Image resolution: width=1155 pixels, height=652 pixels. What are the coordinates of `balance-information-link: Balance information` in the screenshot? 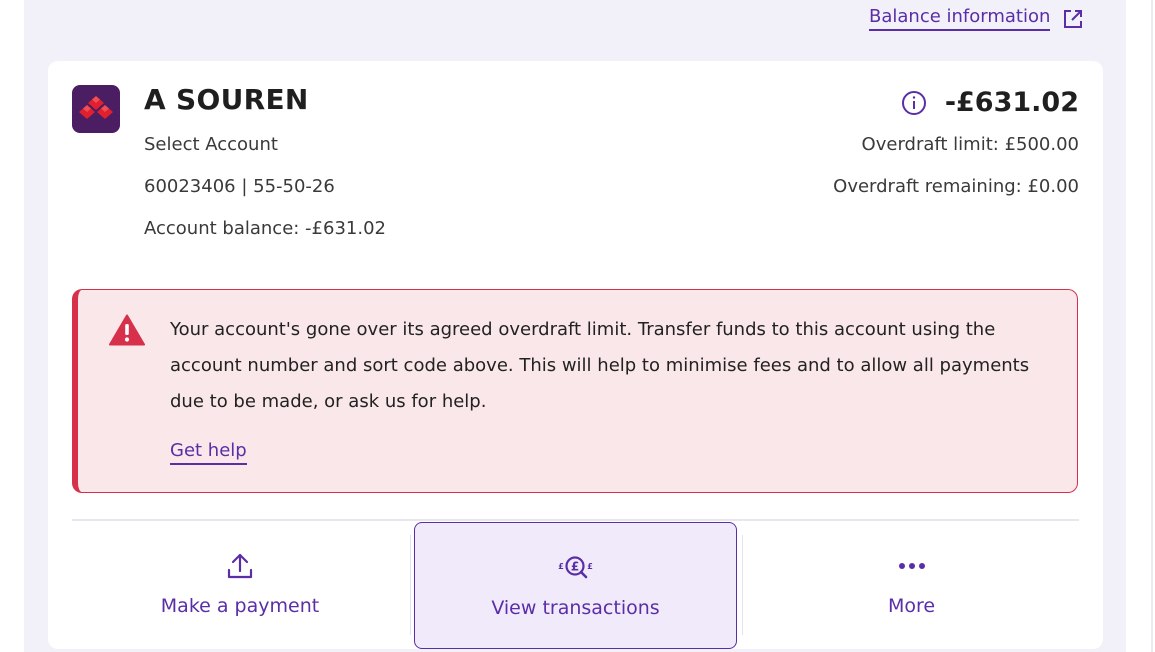 It's located at (976, 18).